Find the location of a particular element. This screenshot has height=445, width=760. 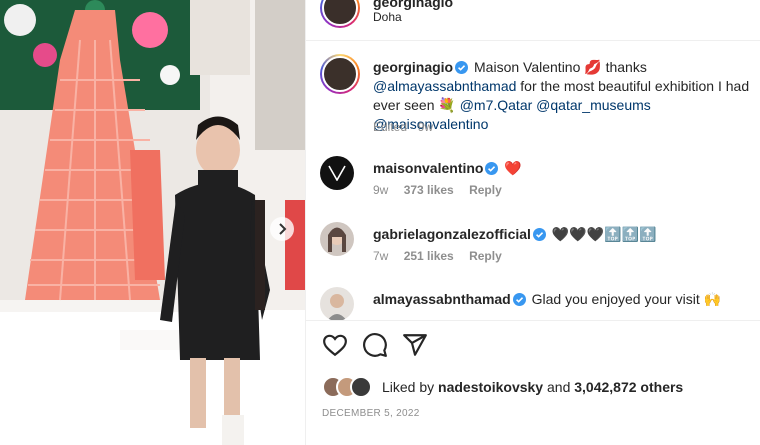

post-header: georginagio Doha is located at coordinates (533, 17).